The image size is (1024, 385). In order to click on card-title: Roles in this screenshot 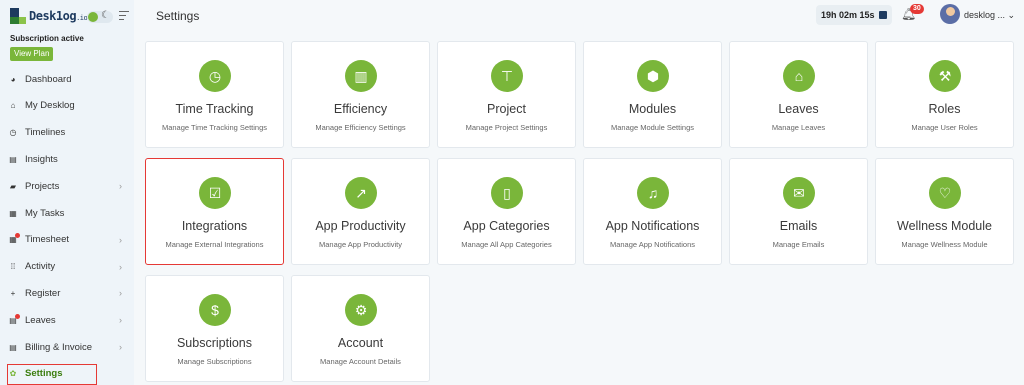, I will do `click(944, 109)`.